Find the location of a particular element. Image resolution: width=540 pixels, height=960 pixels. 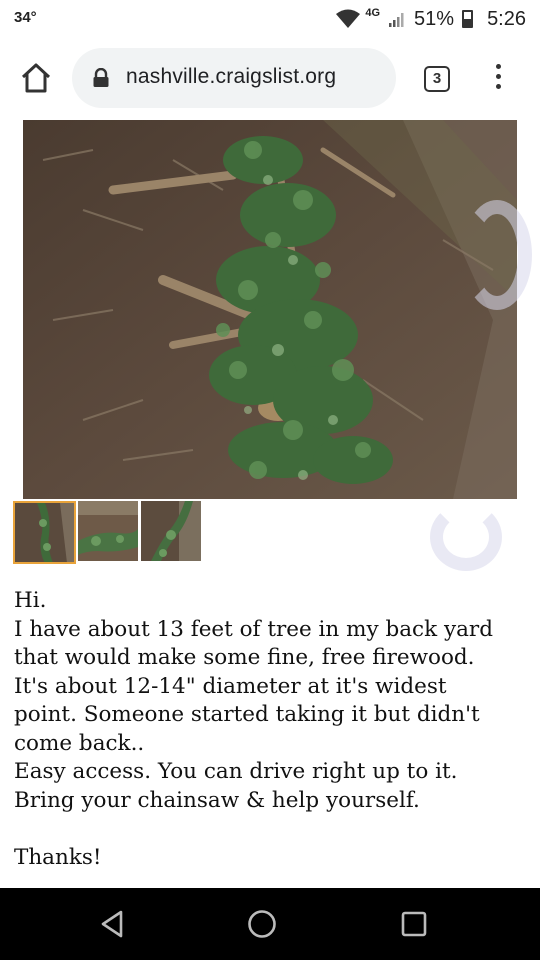

address-bar: nashville.craigslist.org is located at coordinates (234, 78).